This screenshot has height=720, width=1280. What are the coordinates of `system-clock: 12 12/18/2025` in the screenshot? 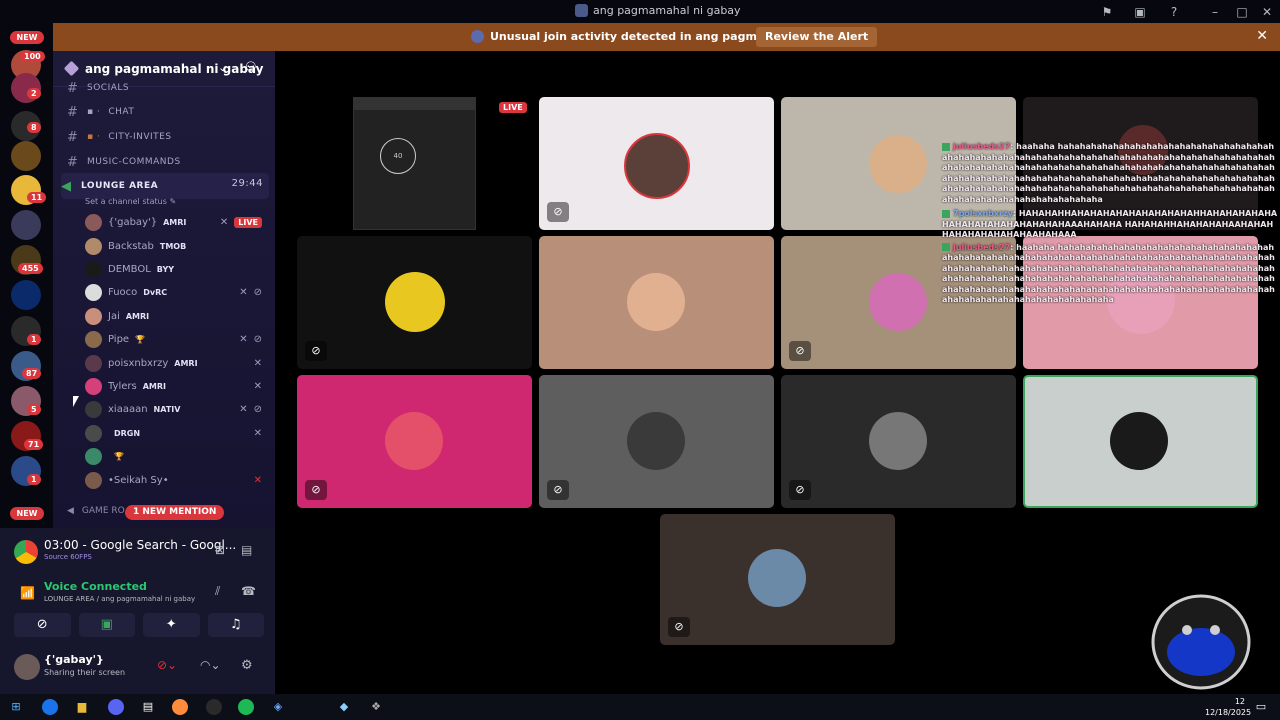 It's located at (1228, 707).